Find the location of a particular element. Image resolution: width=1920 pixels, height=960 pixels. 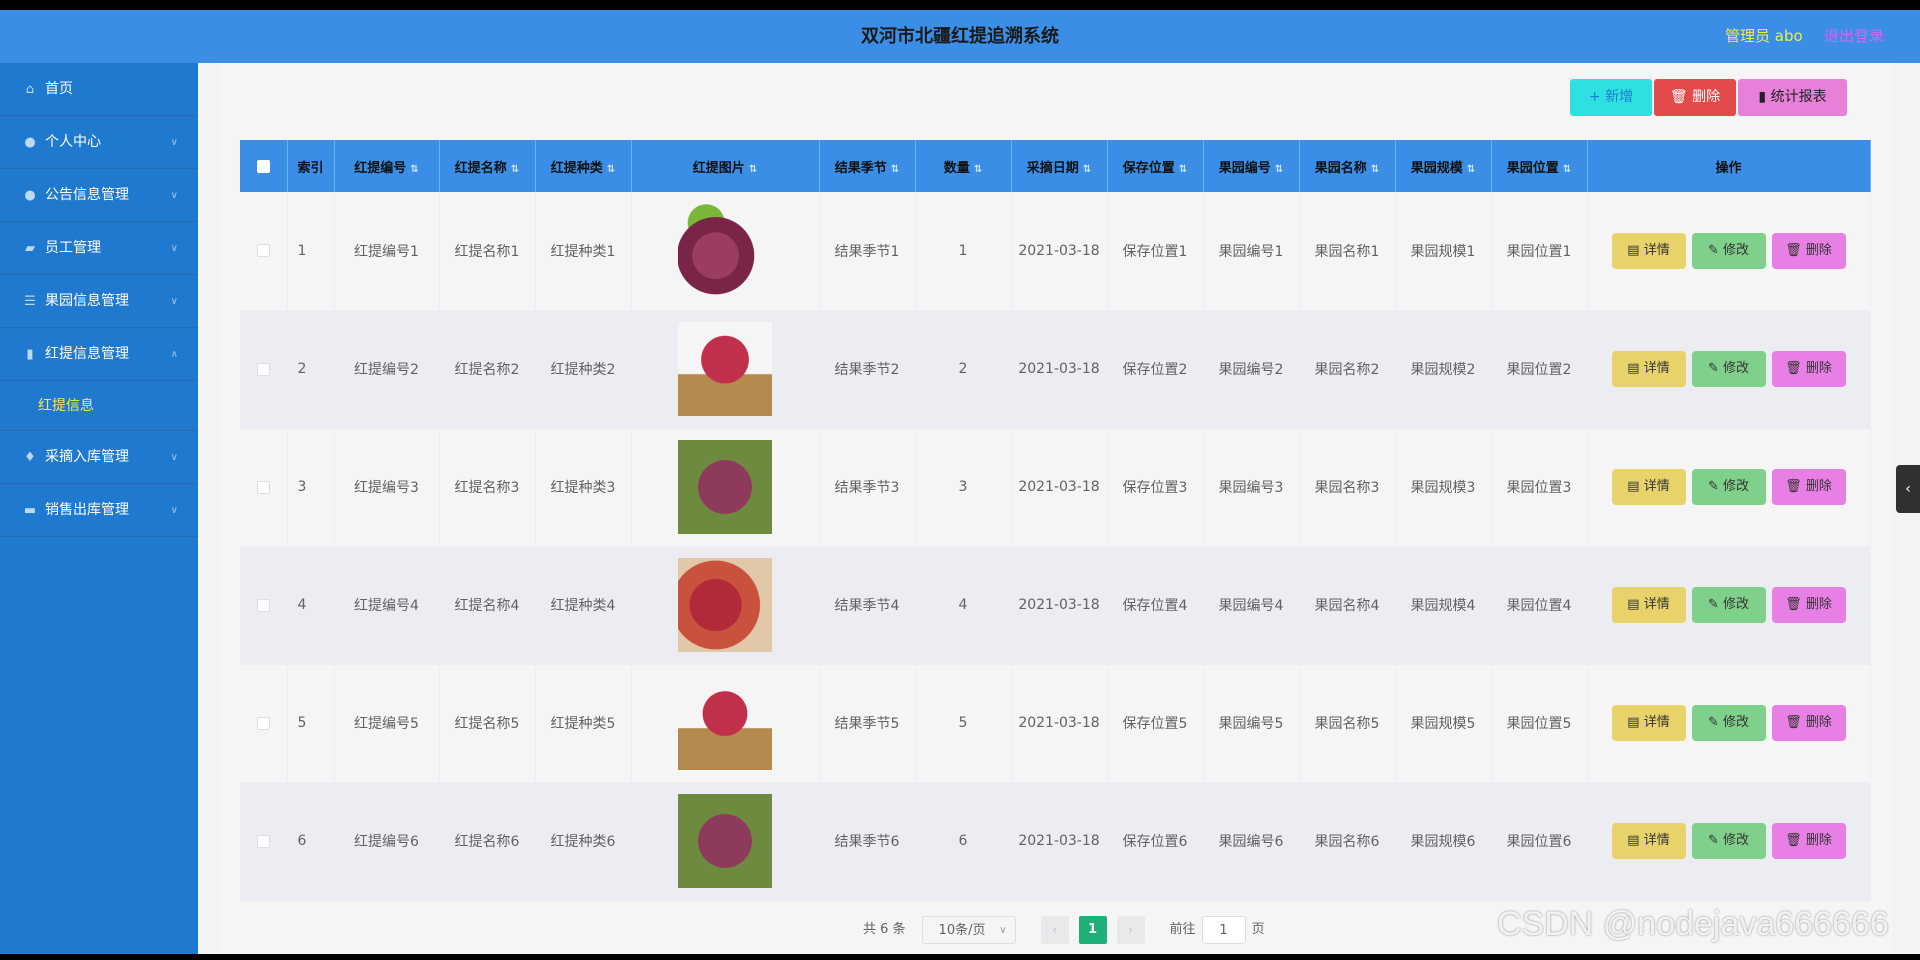

cell-orchard-scale: 果园规模1 is located at coordinates (1443, 251).